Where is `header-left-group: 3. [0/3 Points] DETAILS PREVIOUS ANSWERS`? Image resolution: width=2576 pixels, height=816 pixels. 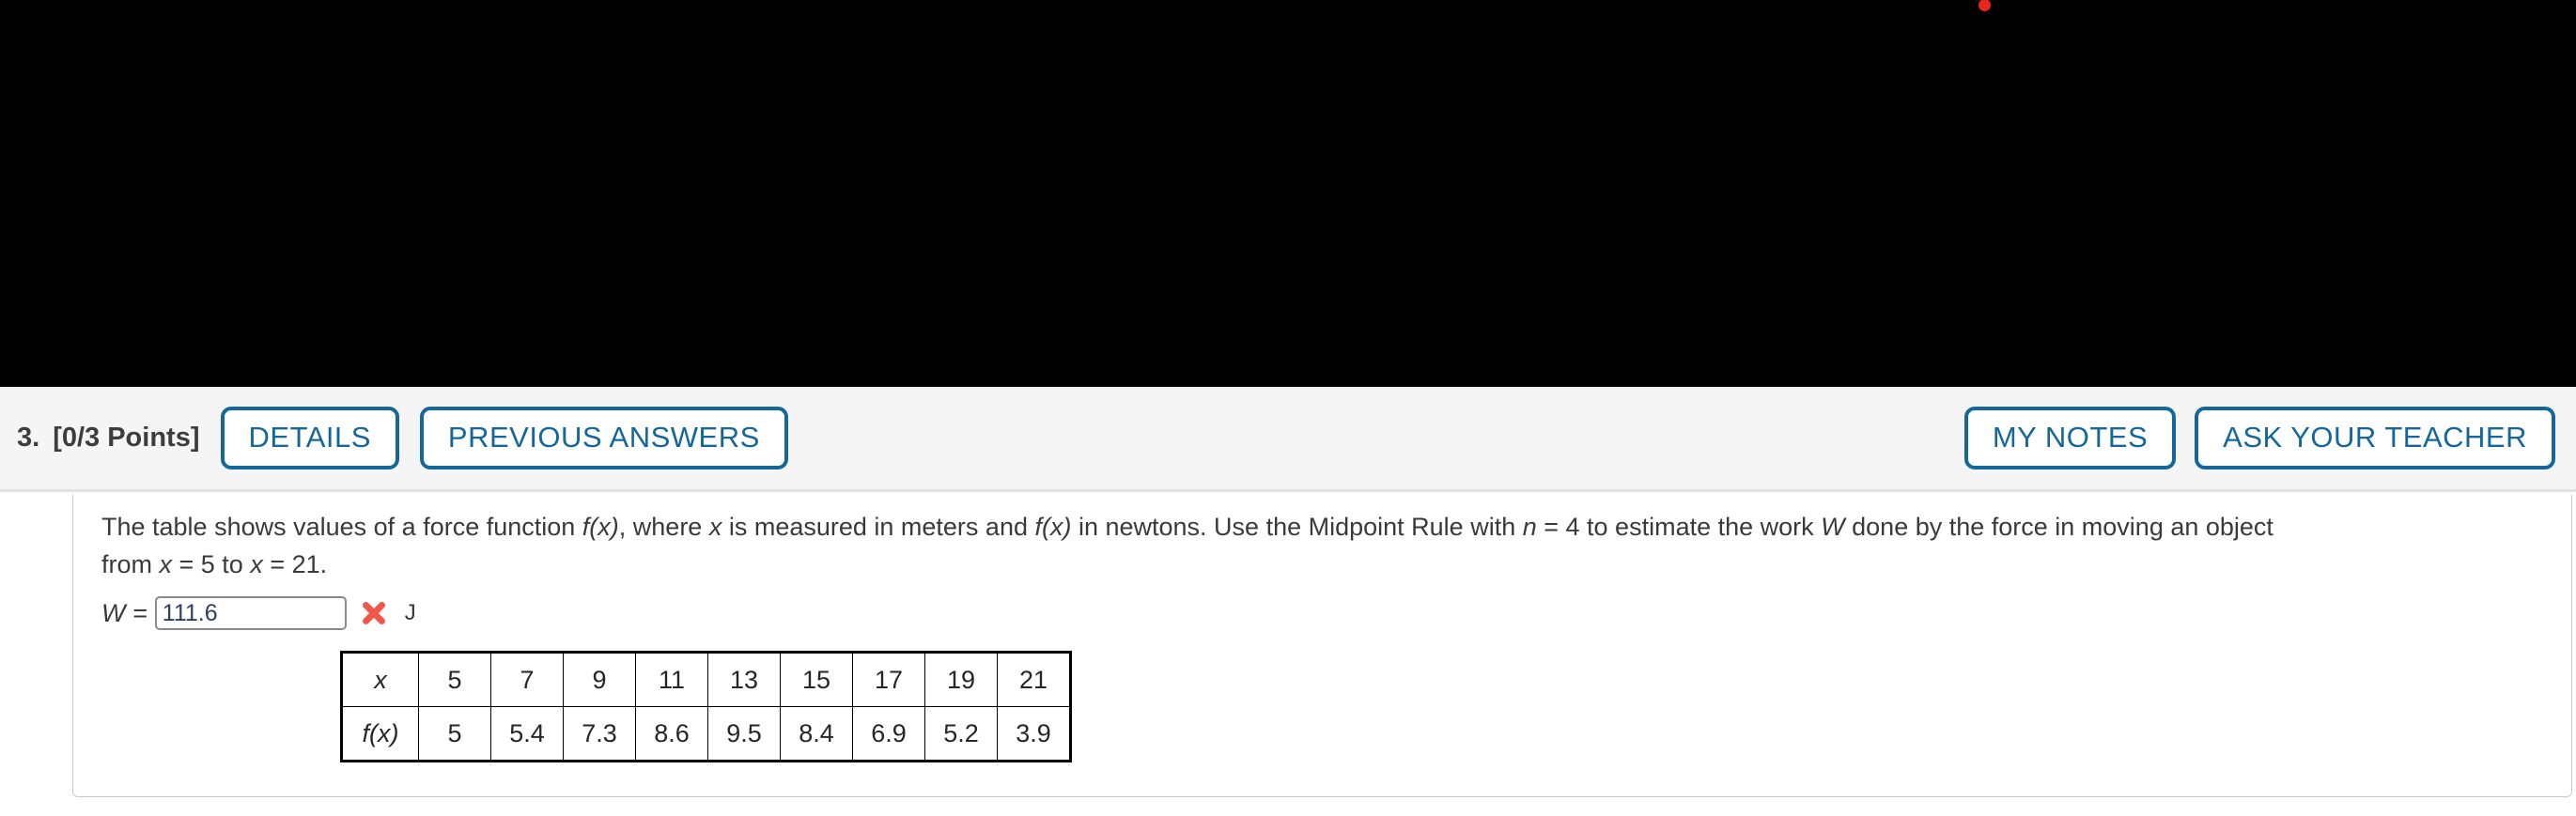 header-left-group: 3. [0/3 Points] DETAILS PREVIOUS ANSWERS is located at coordinates (394, 438).